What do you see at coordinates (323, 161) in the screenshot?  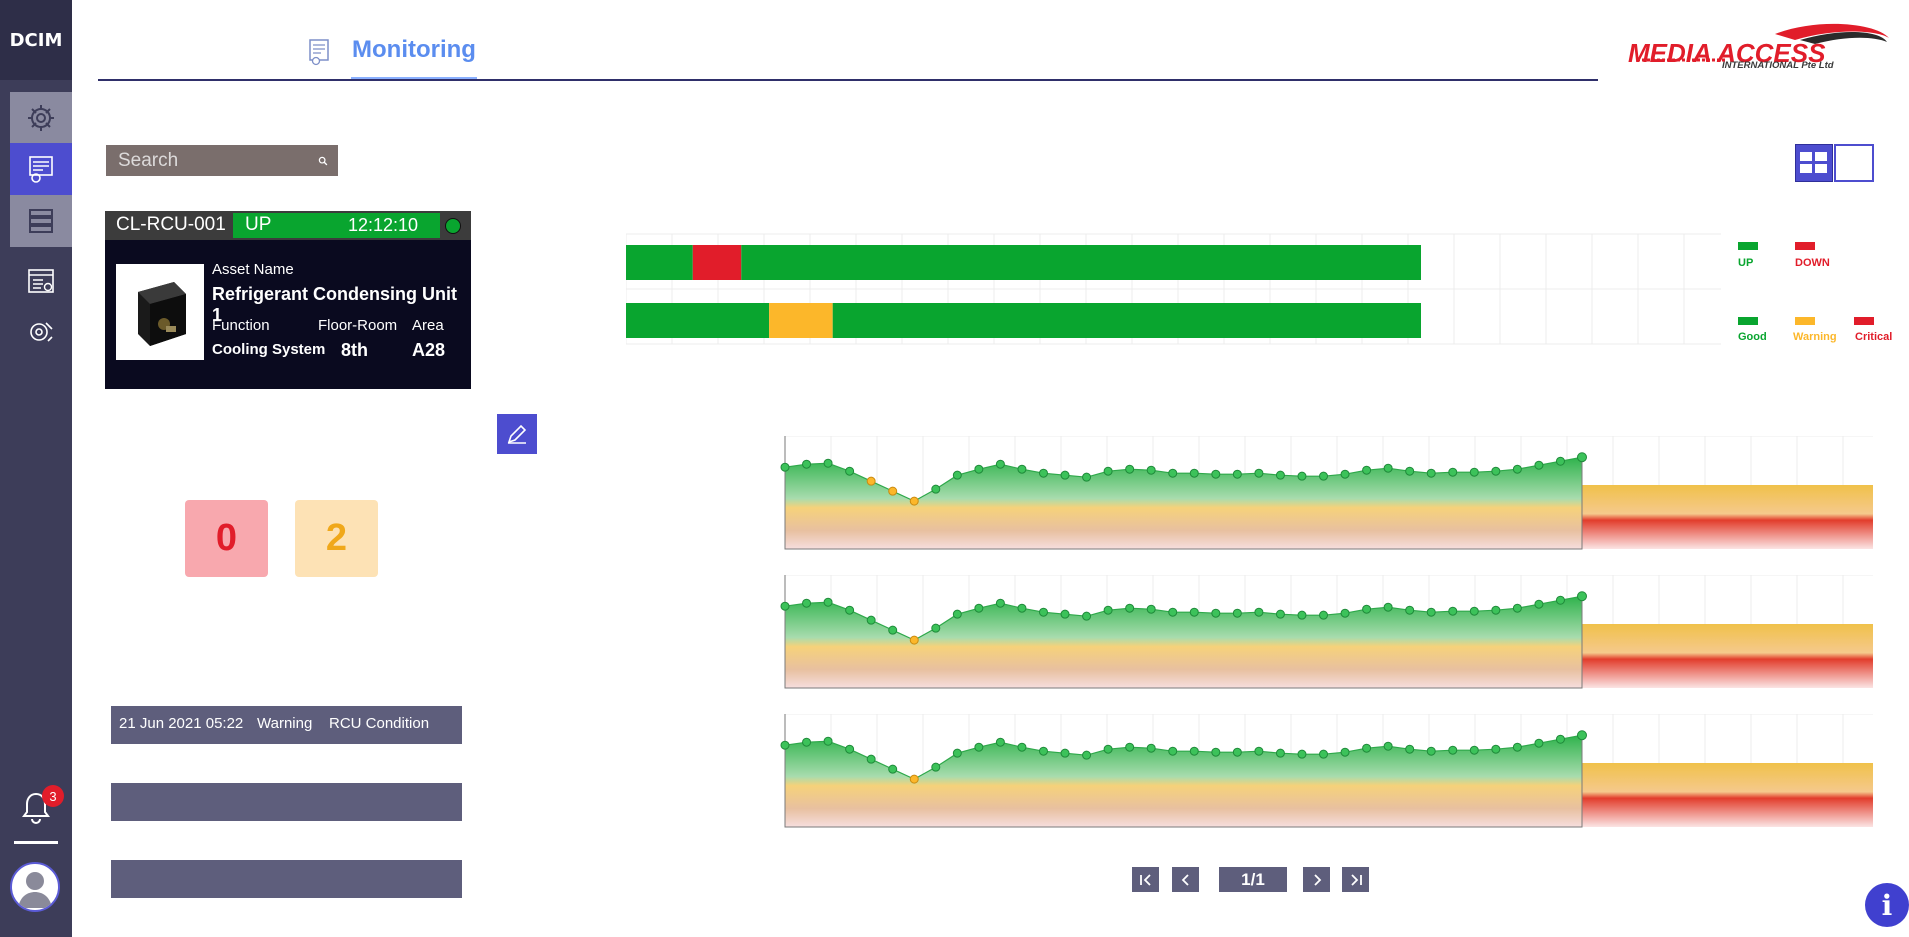 I see `search-icon` at bounding box center [323, 161].